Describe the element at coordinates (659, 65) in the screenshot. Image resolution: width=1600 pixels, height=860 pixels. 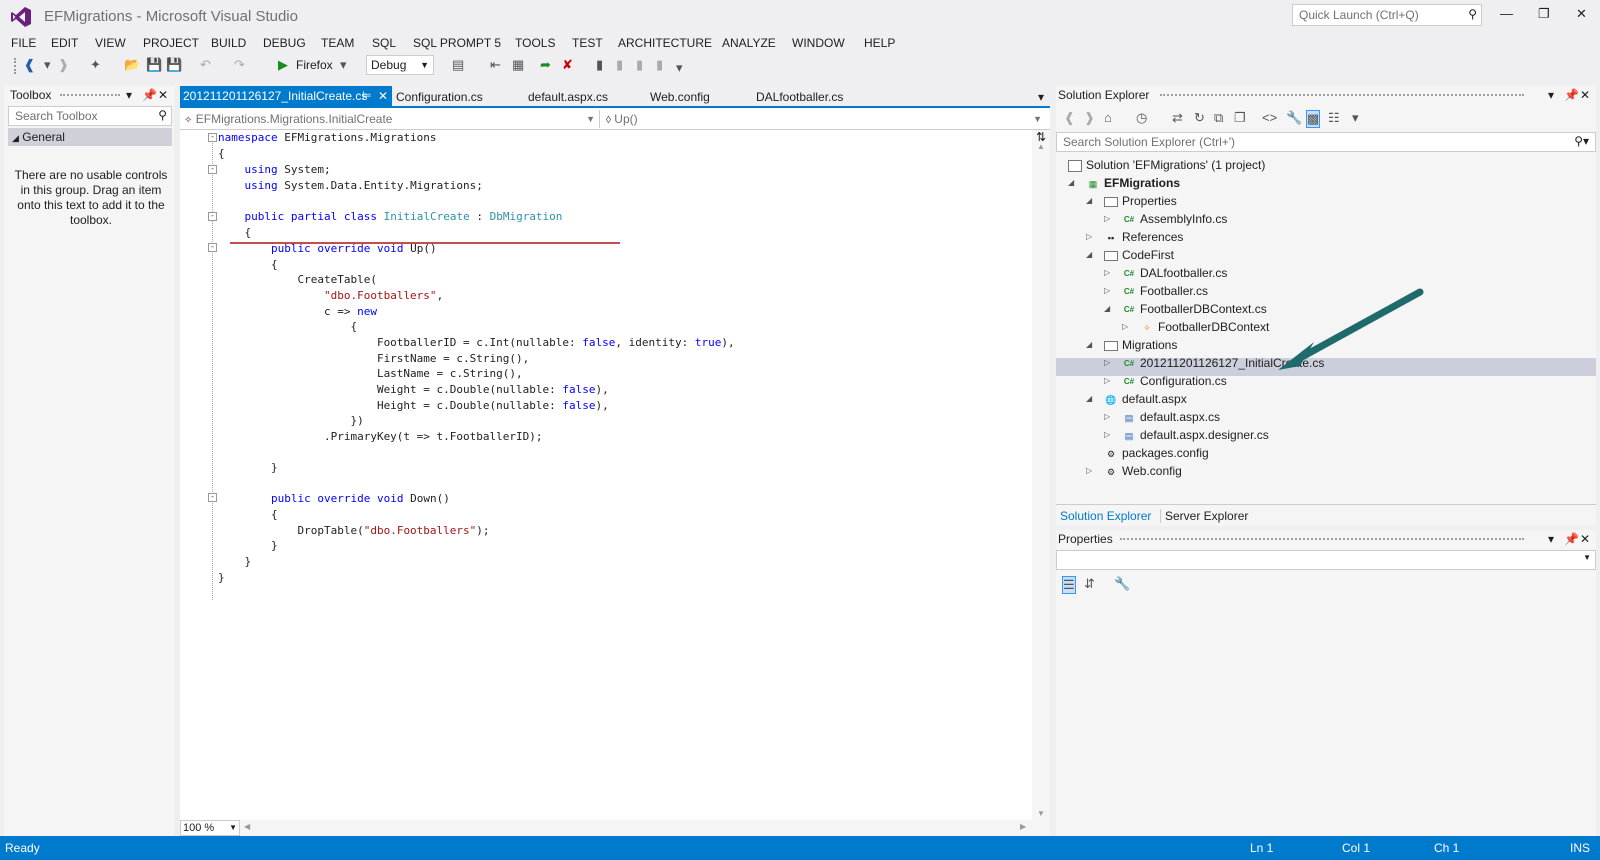
I see `clear-bookmarks-icon: ▮` at that location.